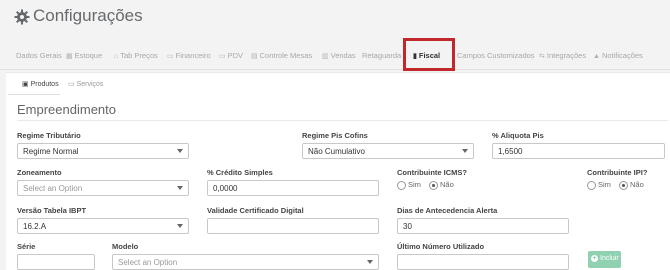  Describe the element at coordinates (335, 20) in the screenshot. I see `page-header: Configurações` at that location.